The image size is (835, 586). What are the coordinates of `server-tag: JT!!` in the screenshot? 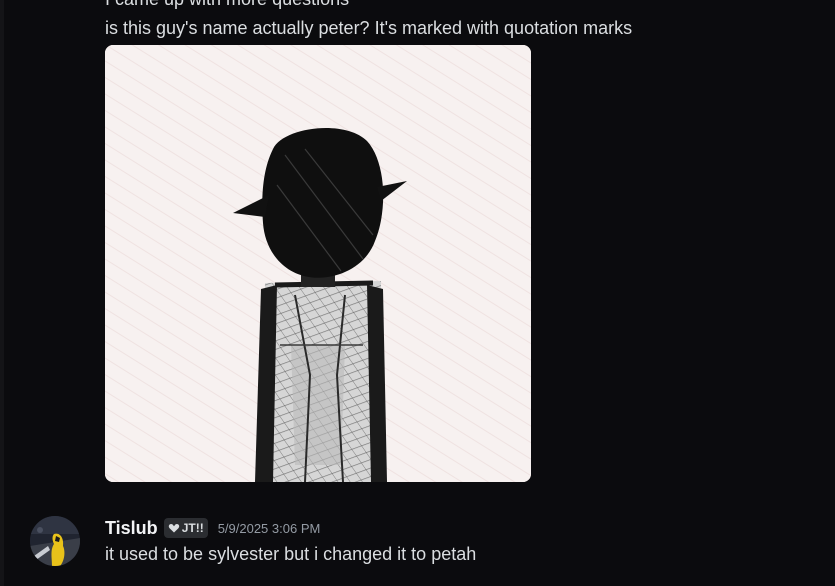 It's located at (185, 528).